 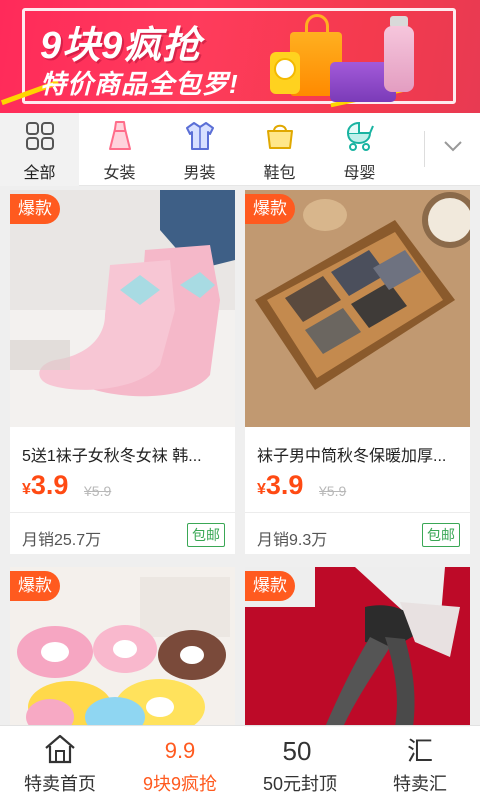 I want to click on tab-sale-hub: 汇 特卖汇, so click(x=420, y=763).